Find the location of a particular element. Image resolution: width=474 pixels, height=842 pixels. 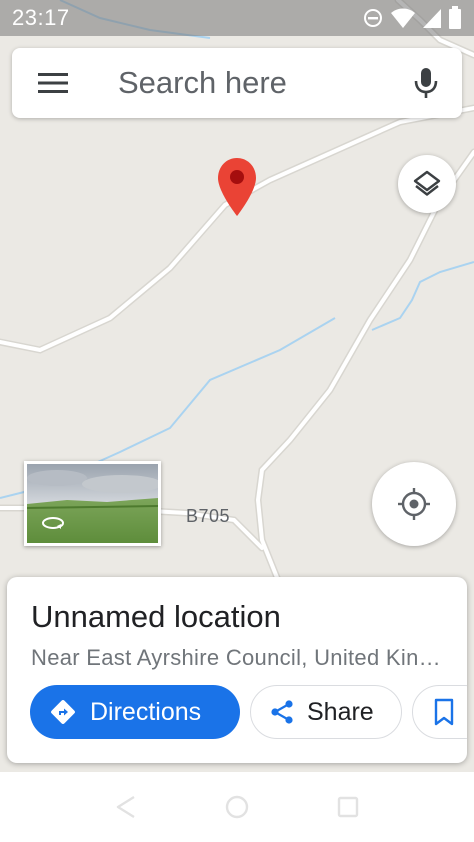

search-input: Search here is located at coordinates (242, 83).